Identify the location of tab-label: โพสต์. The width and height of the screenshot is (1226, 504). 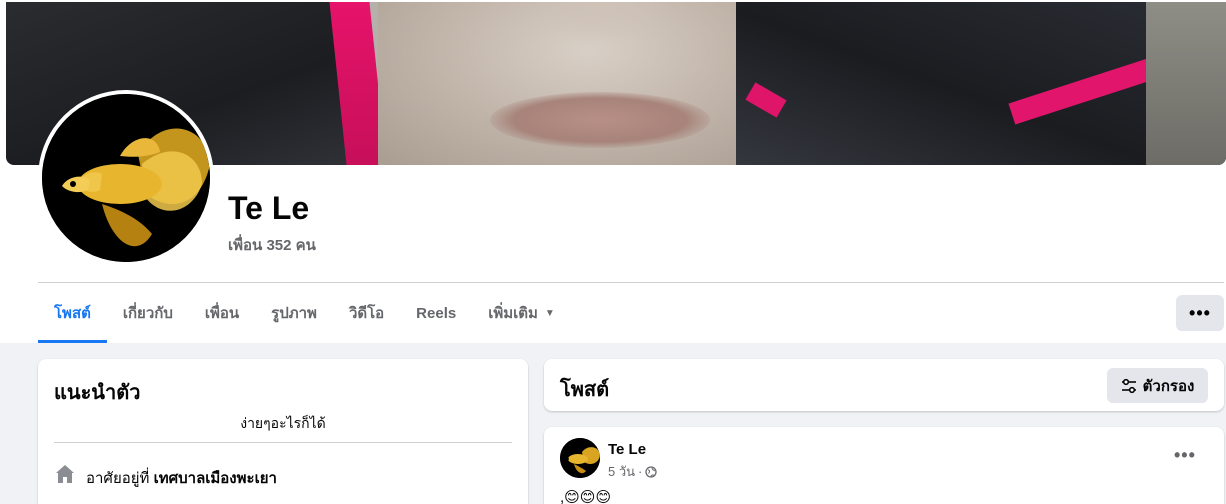
(72, 313).